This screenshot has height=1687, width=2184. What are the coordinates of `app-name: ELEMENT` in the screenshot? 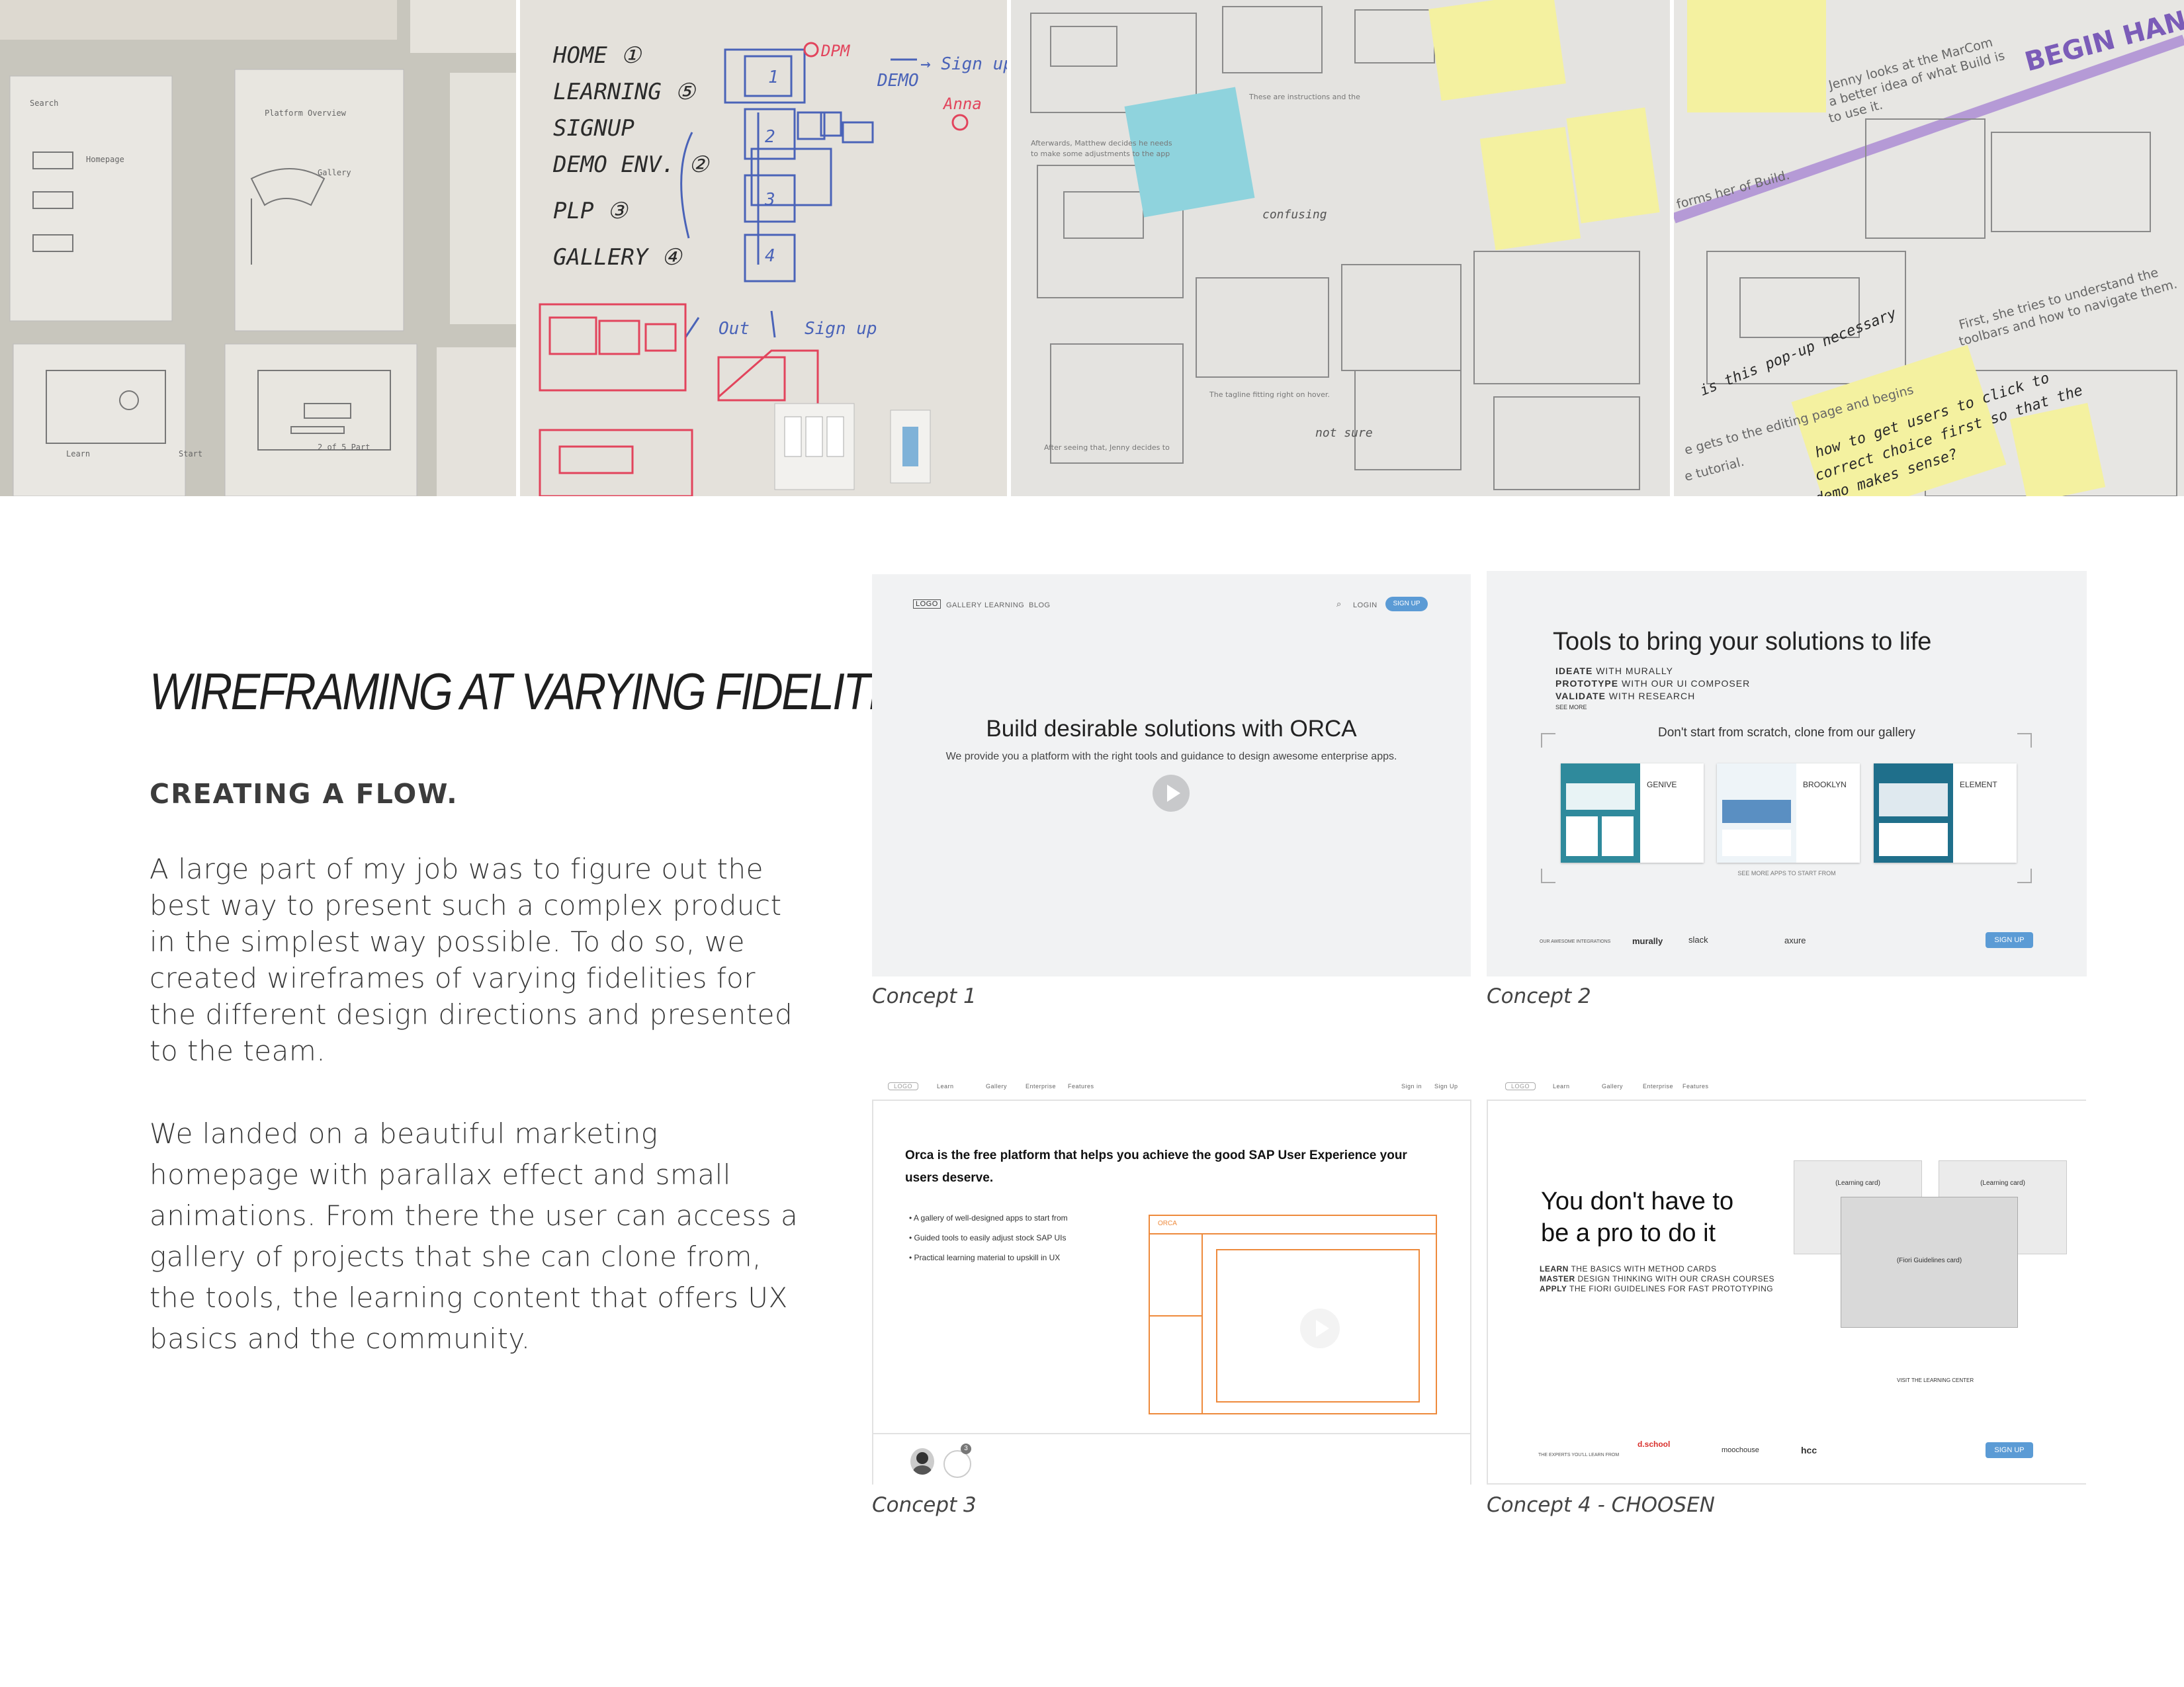 It's located at (1979, 784).